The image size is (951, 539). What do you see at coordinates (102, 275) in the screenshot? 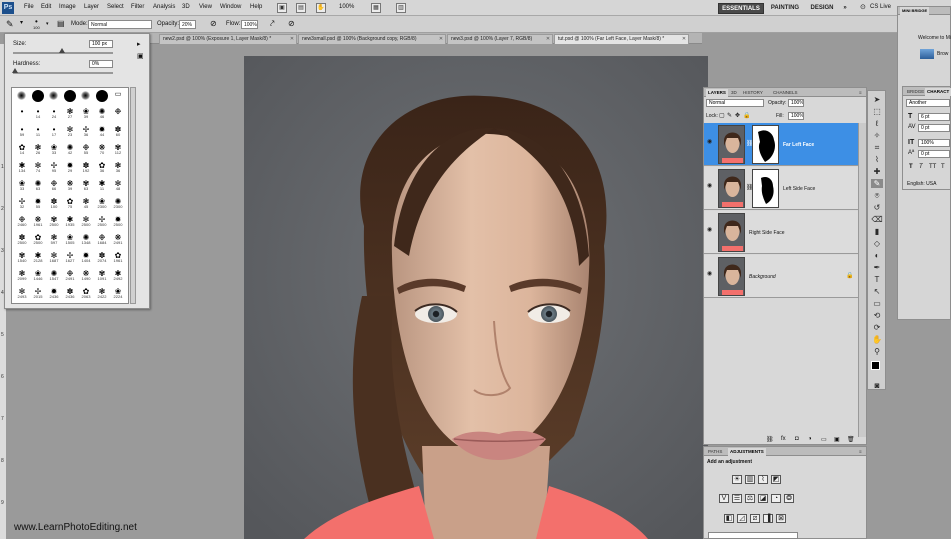
I see `brush-preset-cell: ✾ 1091` at bounding box center [102, 275].